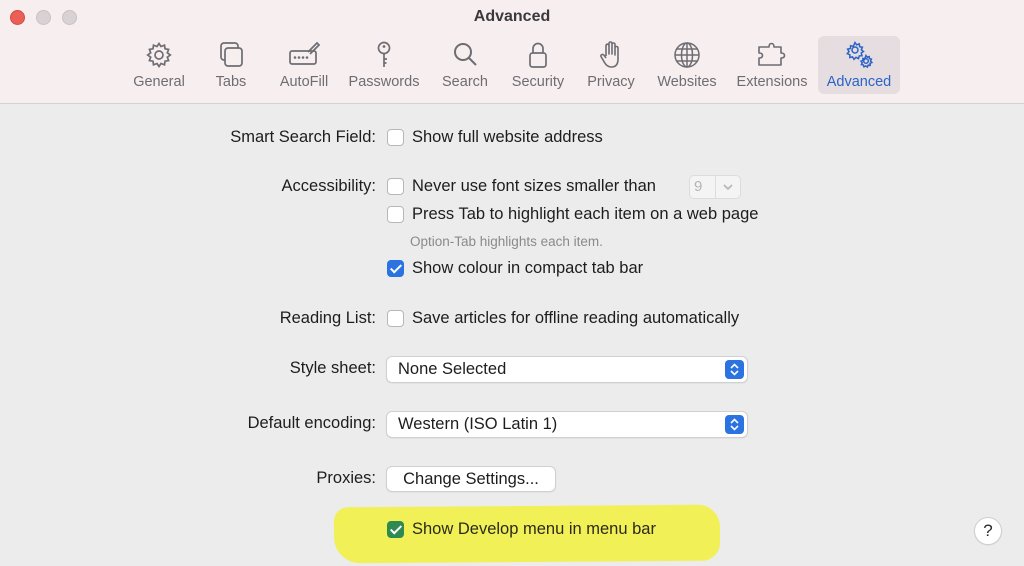  I want to click on tab-extensions: Extensions, so click(772, 65).